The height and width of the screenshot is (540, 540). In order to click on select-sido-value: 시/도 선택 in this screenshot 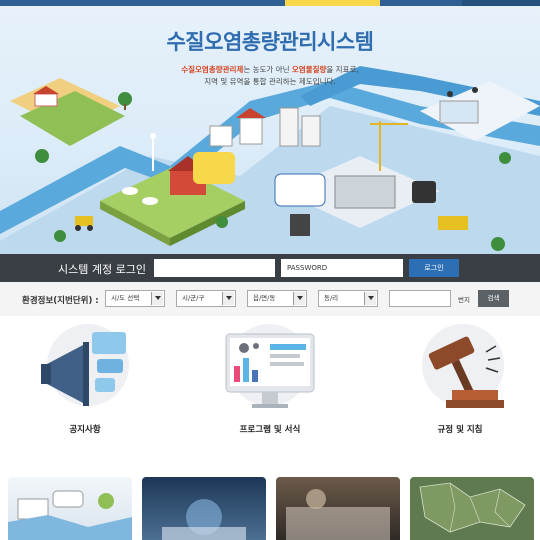, I will do `click(125, 298)`.